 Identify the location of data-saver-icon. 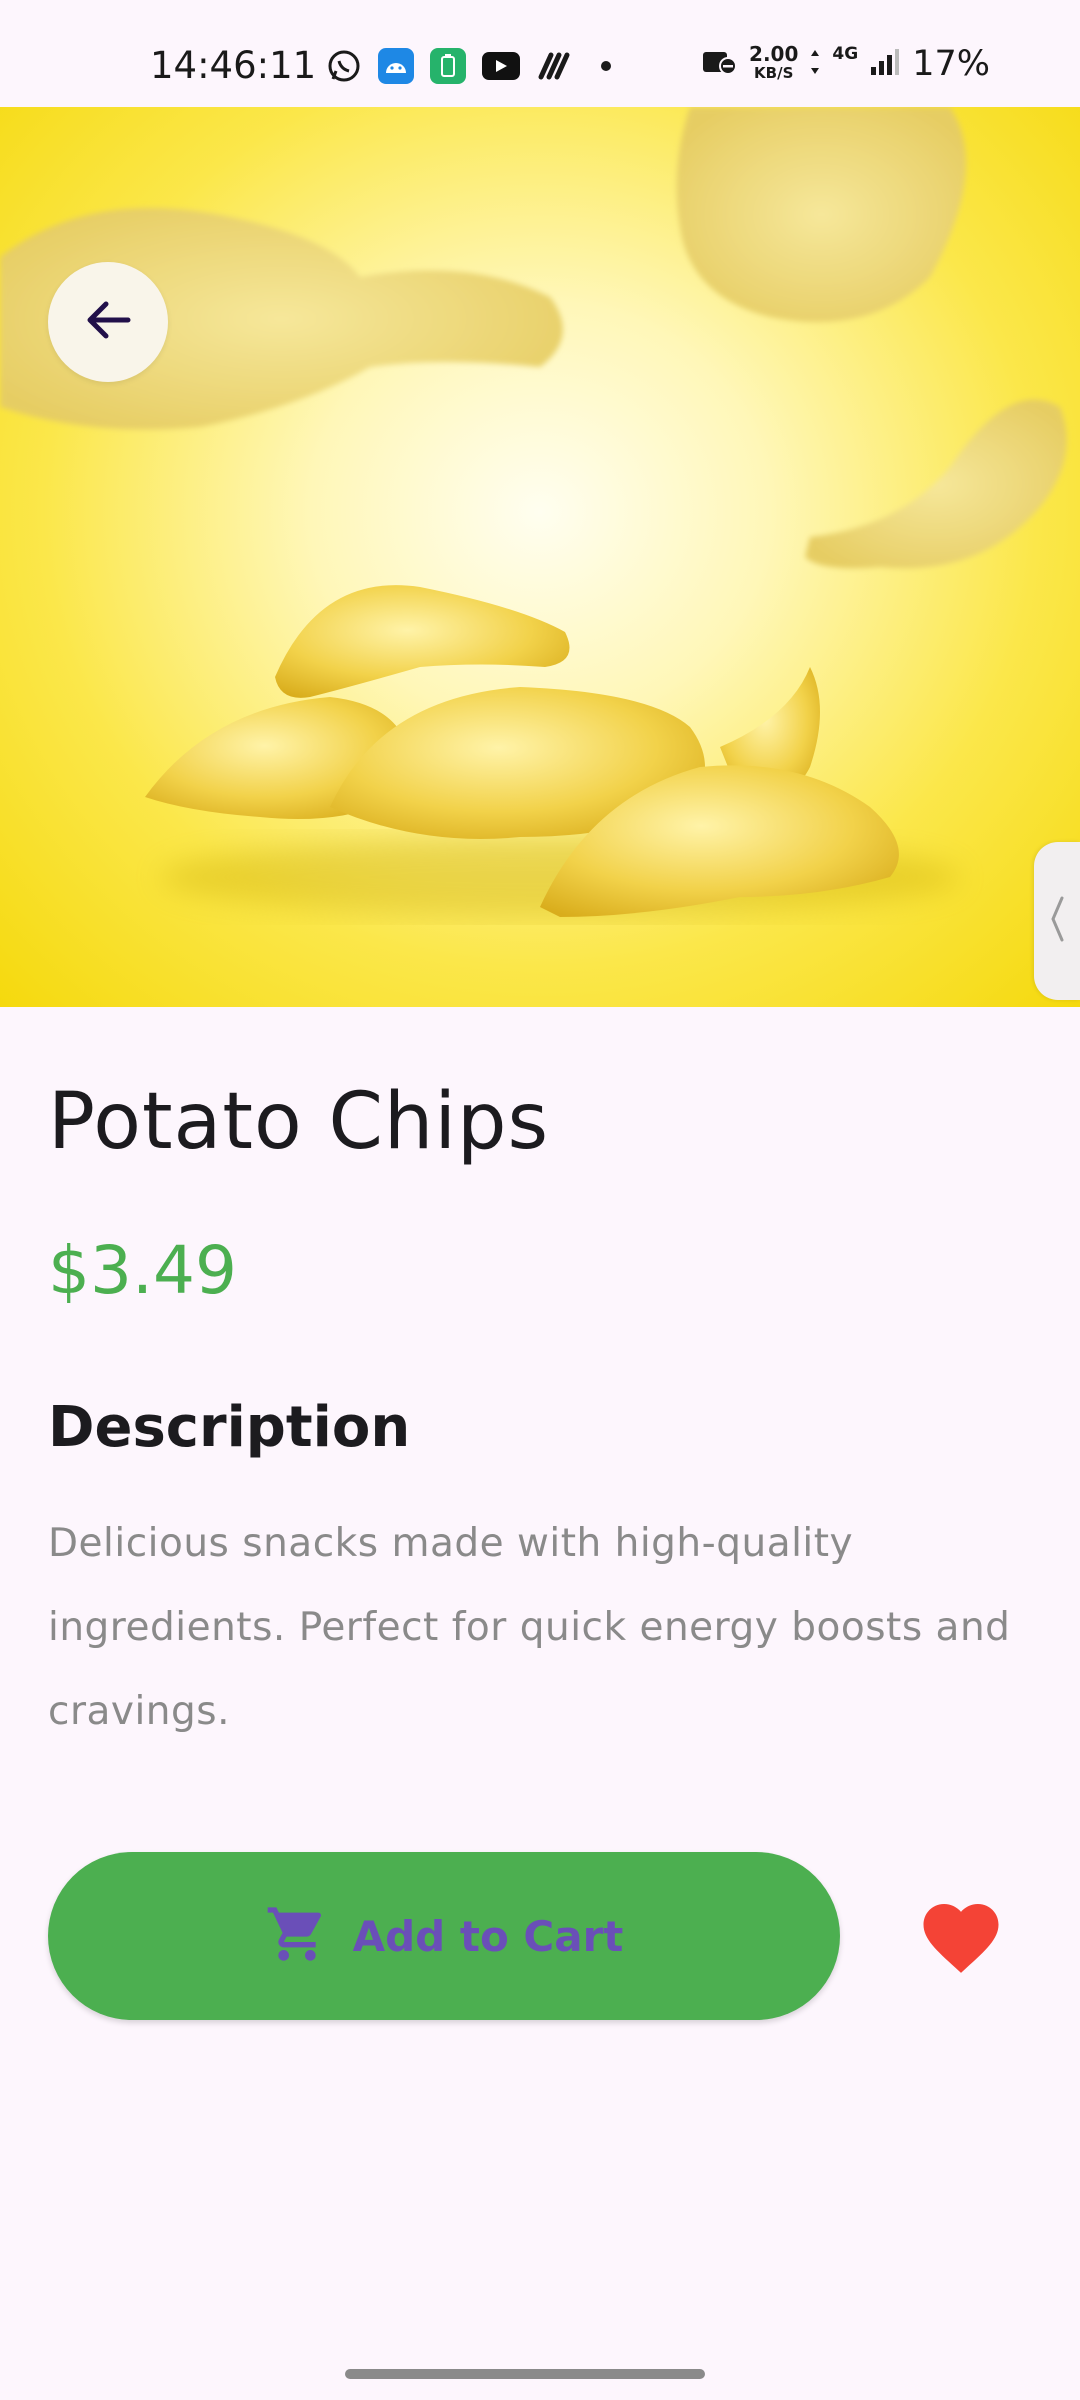
(719, 64).